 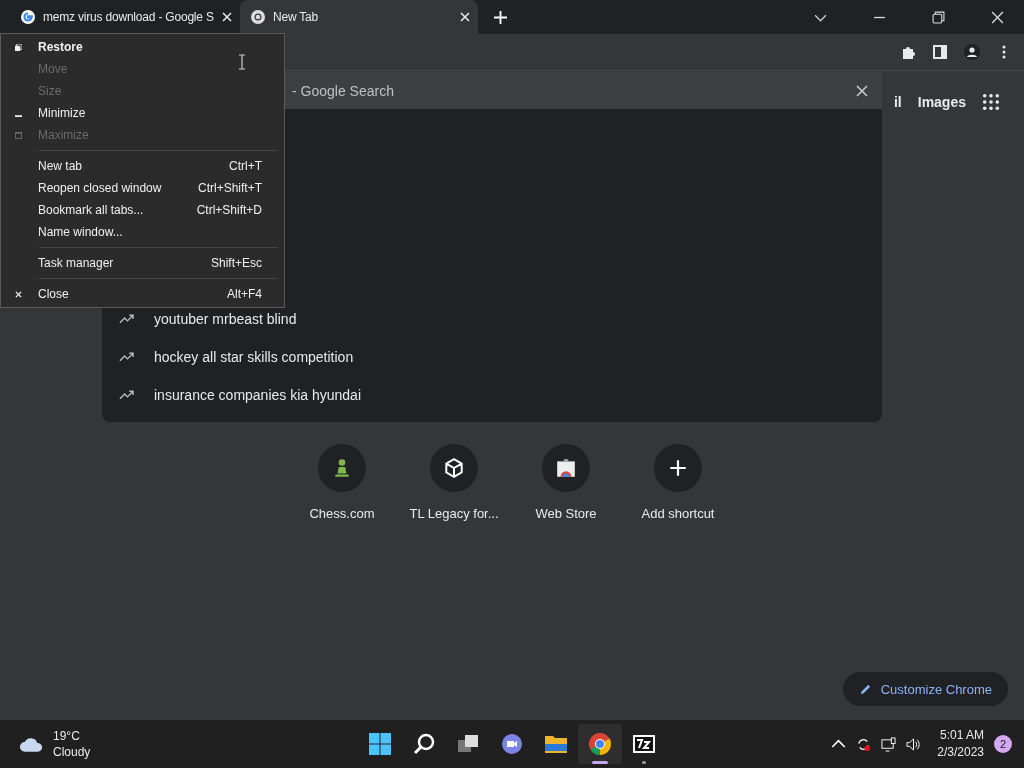 What do you see at coordinates (500, 17) in the screenshot?
I see `new-tab-icon` at bounding box center [500, 17].